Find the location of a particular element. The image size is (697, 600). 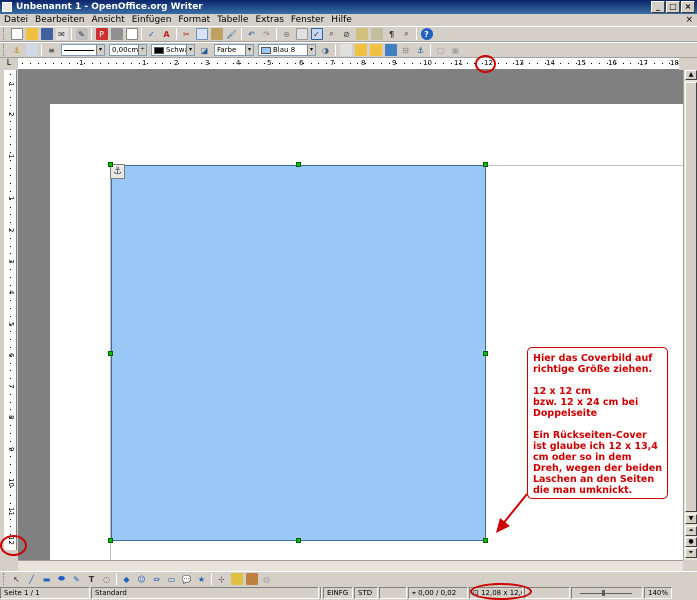

alignment-icon: ⊟ is located at coordinates (406, 50).